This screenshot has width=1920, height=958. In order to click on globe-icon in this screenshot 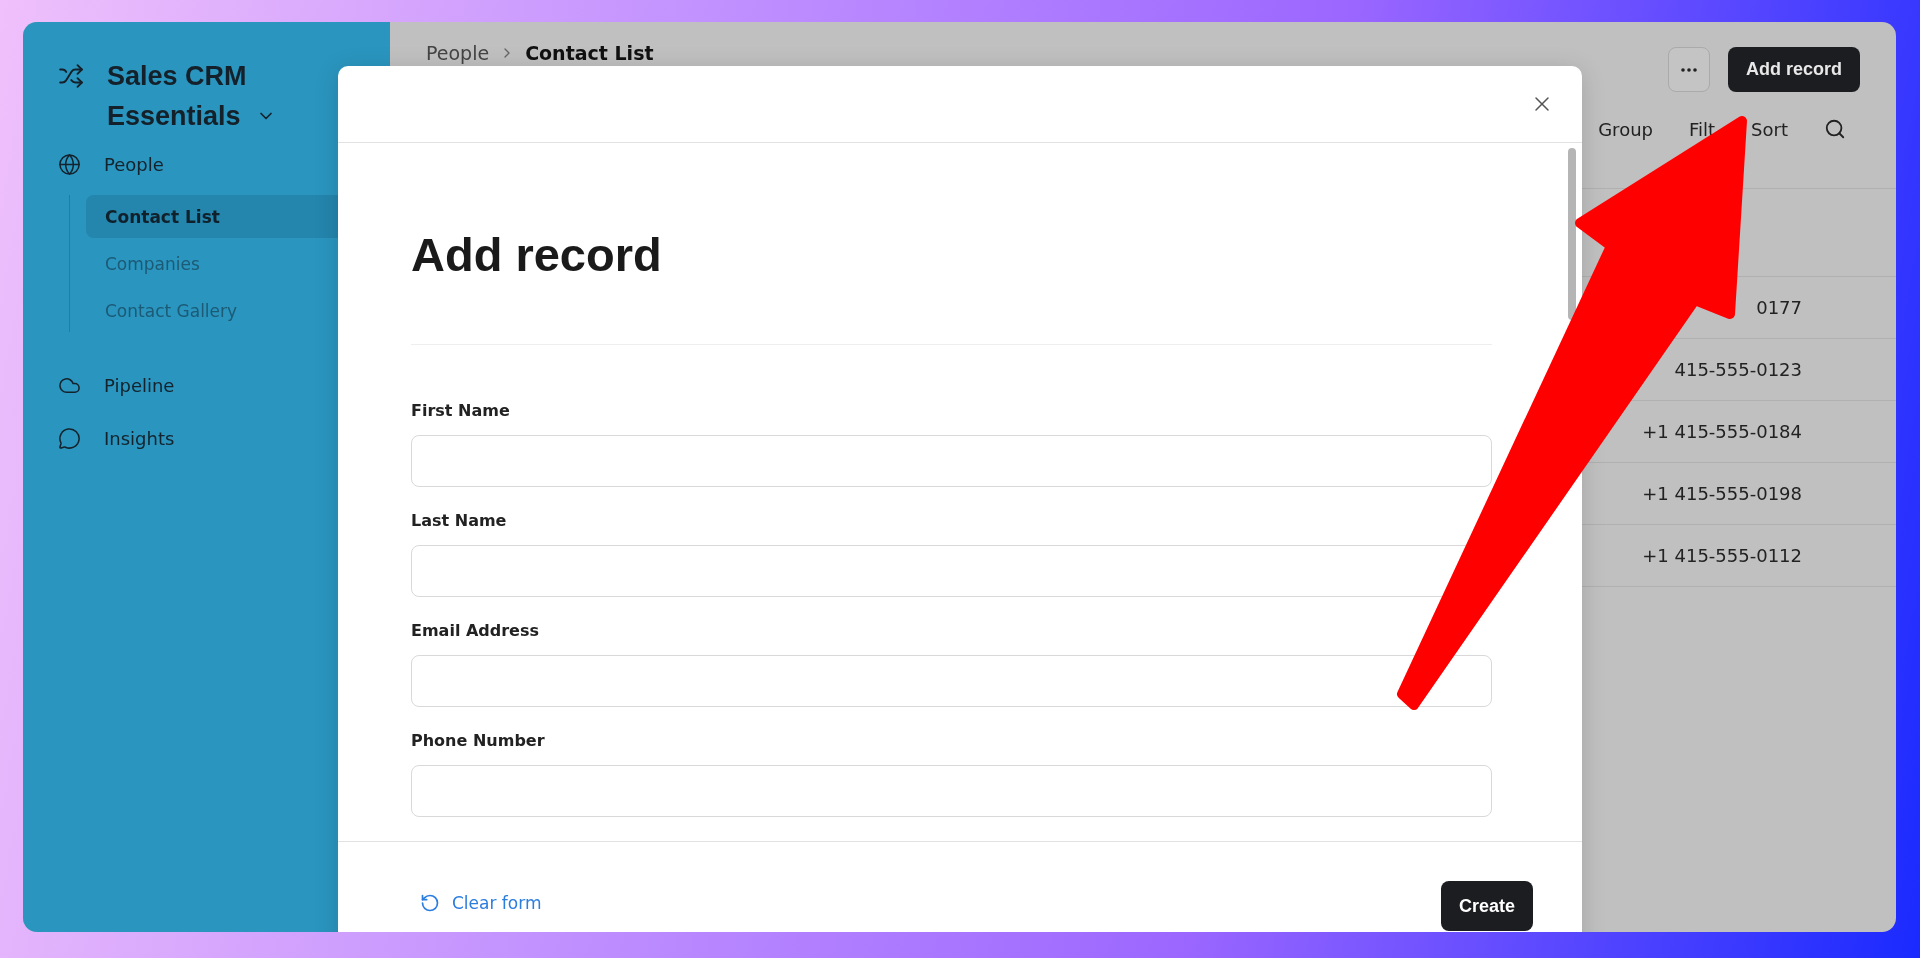, I will do `click(69, 164)`.